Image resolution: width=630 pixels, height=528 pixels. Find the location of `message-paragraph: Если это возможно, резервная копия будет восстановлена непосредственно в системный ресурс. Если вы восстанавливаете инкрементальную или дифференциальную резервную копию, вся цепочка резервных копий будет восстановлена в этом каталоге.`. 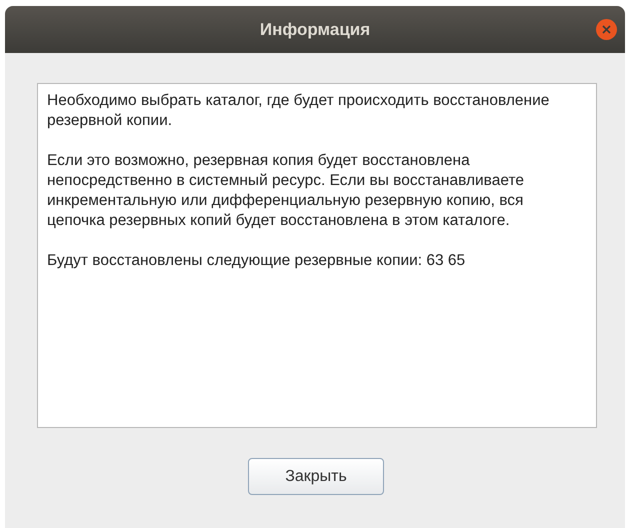

message-paragraph: Если это возможно, резервная копия будет восстановлена непосредственно в системный ресурс. Если вы восстанавливаете инкрементальную или дифференциальную резервную копию, вся цепочка резервных копий будет восстановлена в этом каталоге. is located at coordinates (286, 191).